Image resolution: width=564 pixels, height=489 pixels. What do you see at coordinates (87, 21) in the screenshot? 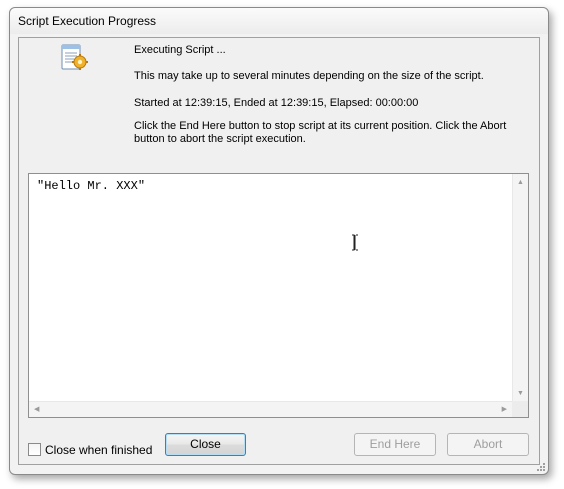
I see `window-title: Script Execution Progress` at bounding box center [87, 21].